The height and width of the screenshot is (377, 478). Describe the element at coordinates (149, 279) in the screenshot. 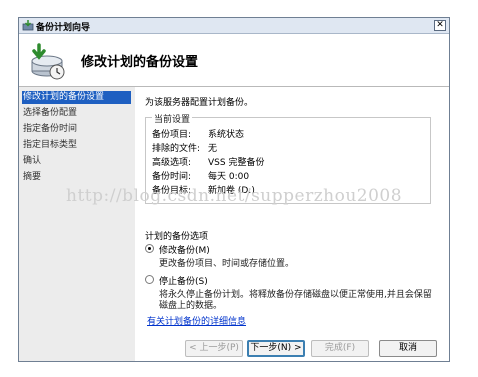

I see `stop-backup-radio` at that location.